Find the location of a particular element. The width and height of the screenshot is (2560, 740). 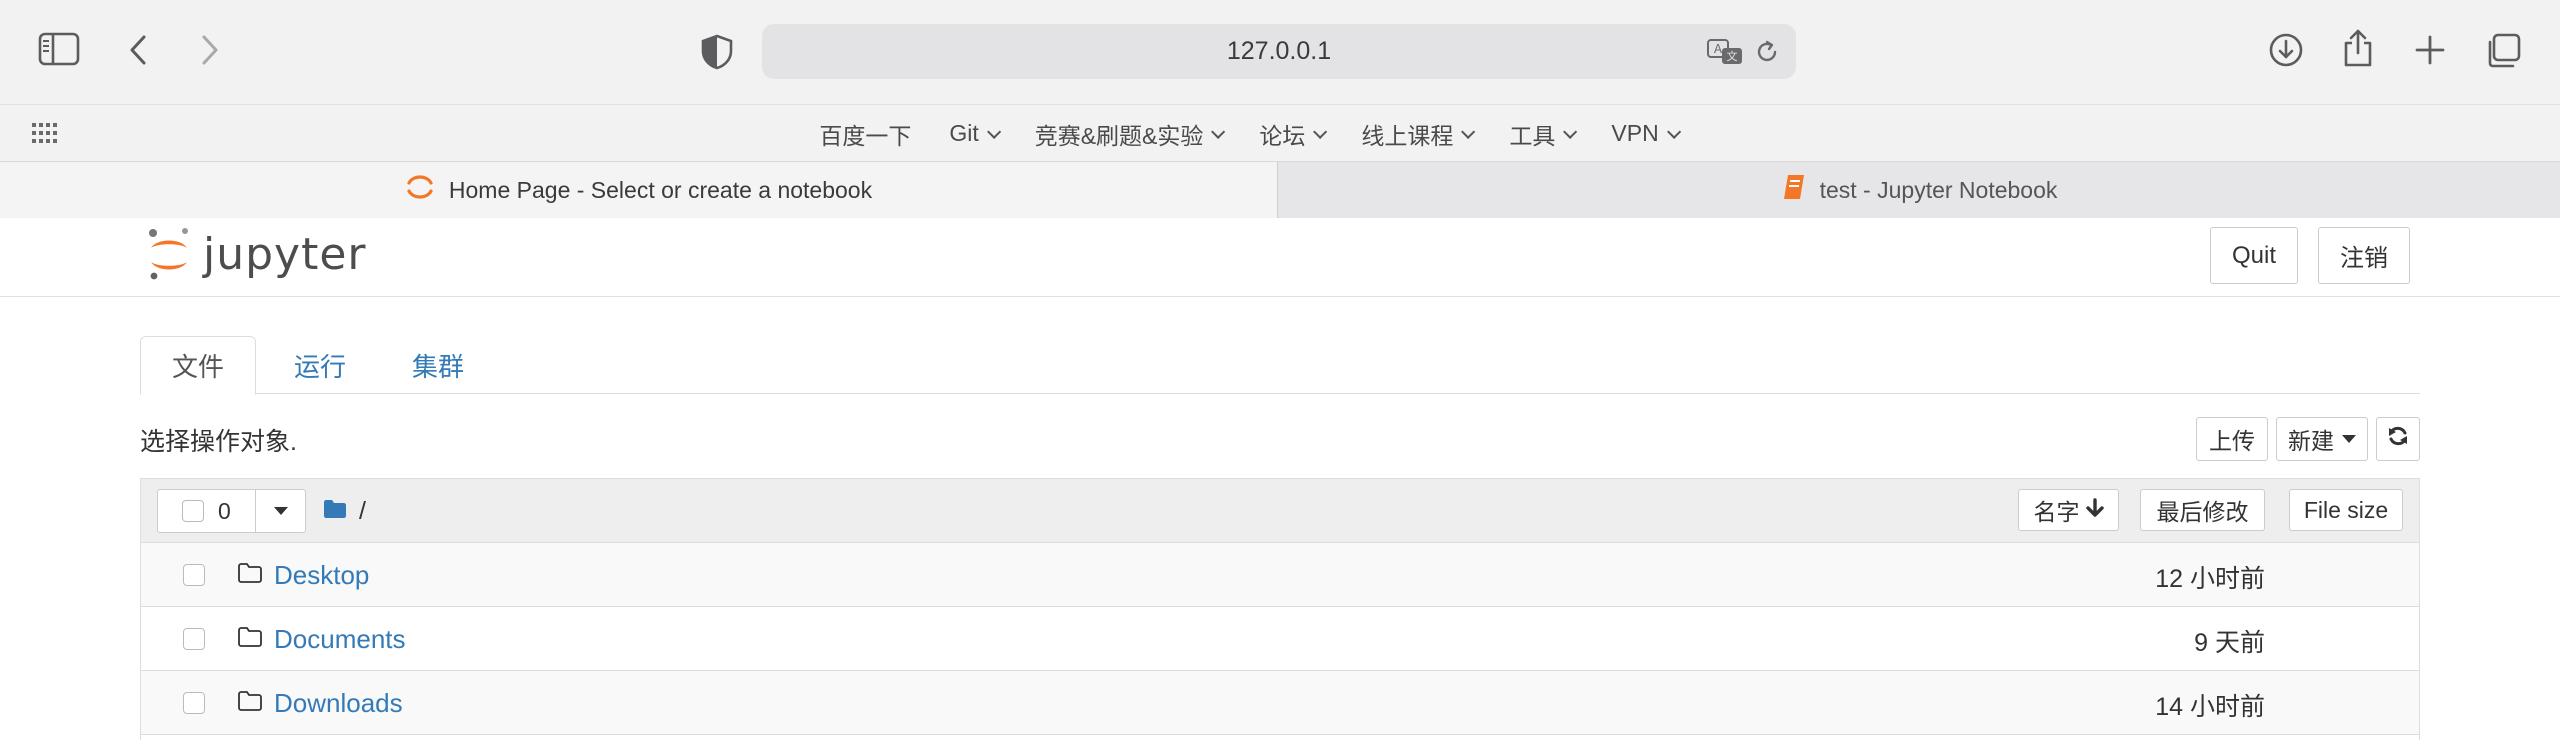

favorite-label: Git is located at coordinates (964, 133).